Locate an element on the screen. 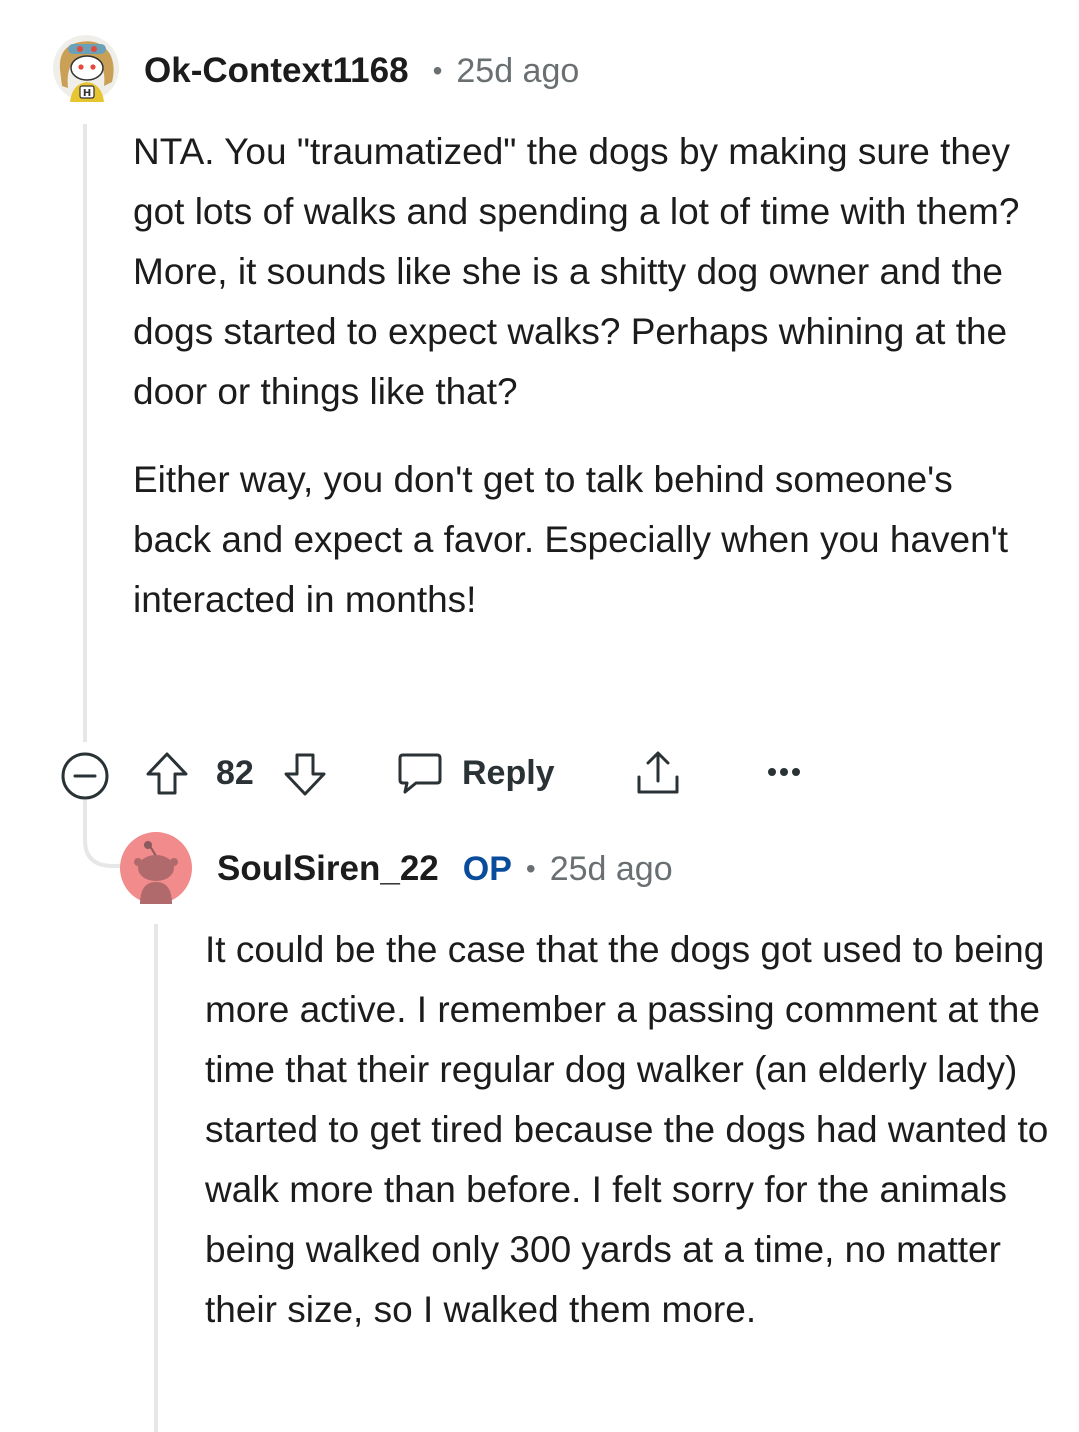 Image resolution: width=1079 pixels, height=1432 pixels. snoo-avatar-icon is located at coordinates (156, 868).